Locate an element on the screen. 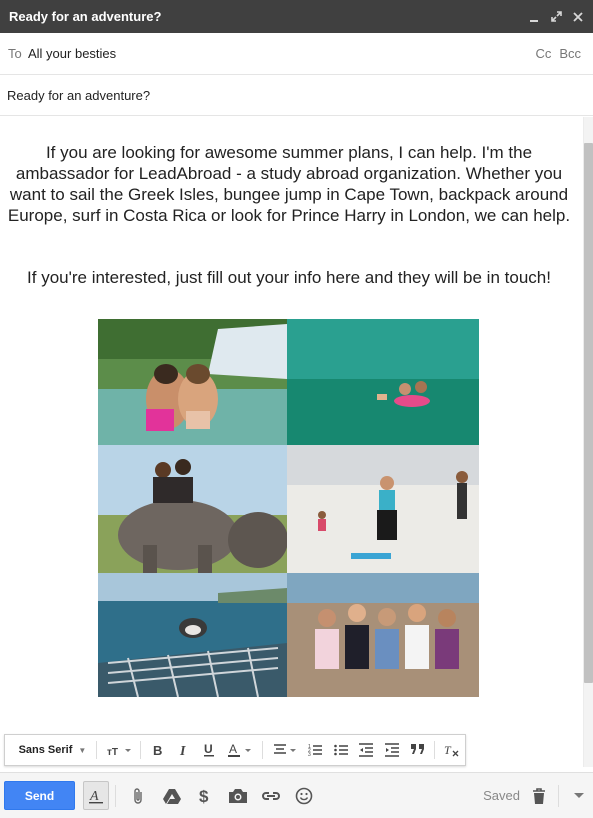 The width and height of the screenshot is (593, 818). indent-less-icon is located at coordinates (367, 750).